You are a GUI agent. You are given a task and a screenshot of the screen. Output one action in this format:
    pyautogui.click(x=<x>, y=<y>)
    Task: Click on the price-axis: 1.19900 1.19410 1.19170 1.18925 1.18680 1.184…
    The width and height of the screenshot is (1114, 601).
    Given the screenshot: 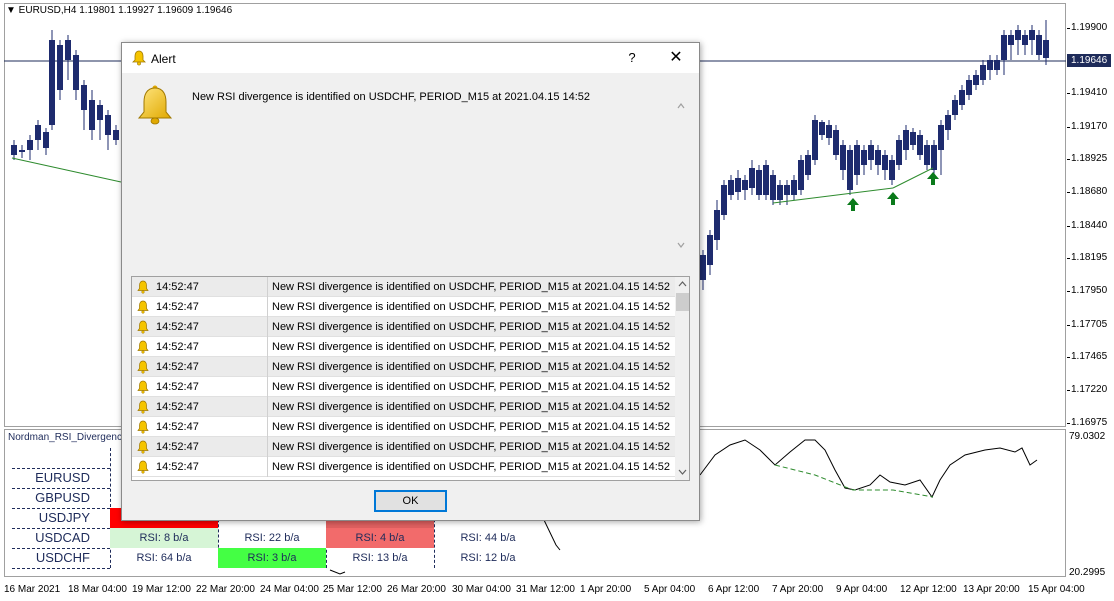 What is the action you would take?
    pyautogui.click(x=1090, y=290)
    